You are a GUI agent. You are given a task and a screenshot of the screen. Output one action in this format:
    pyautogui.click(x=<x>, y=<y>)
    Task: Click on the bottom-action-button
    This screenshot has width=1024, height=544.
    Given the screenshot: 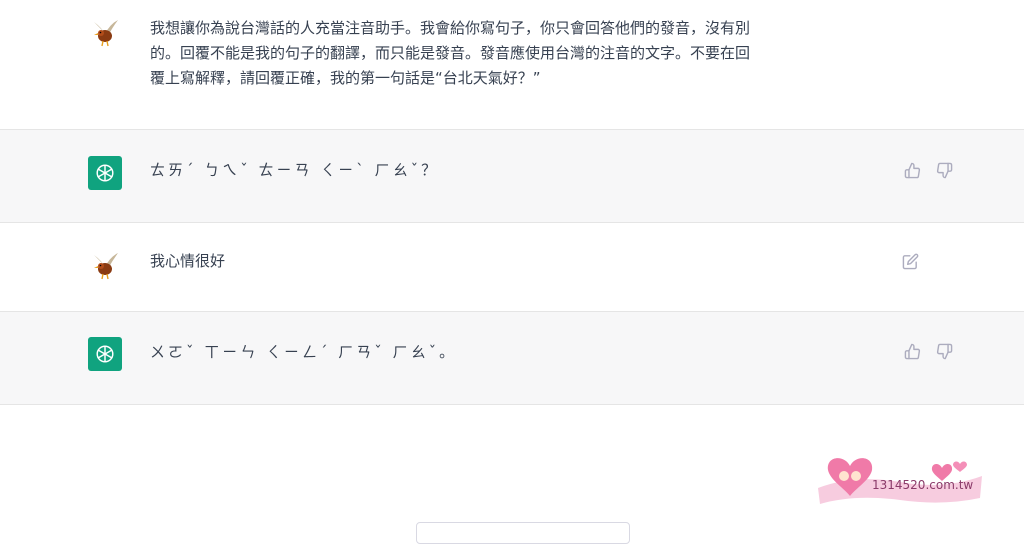 What is the action you would take?
    pyautogui.click(x=523, y=533)
    